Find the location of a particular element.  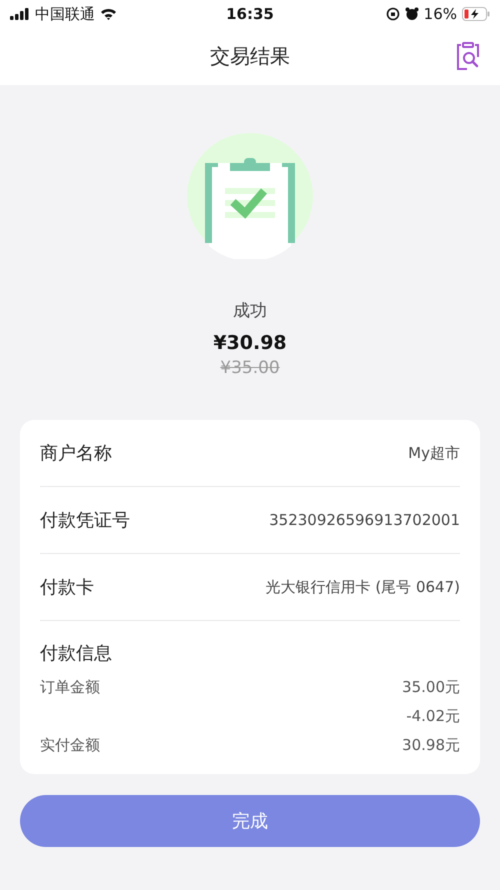

detail-value: 35230926596913702001 is located at coordinates (364, 520).